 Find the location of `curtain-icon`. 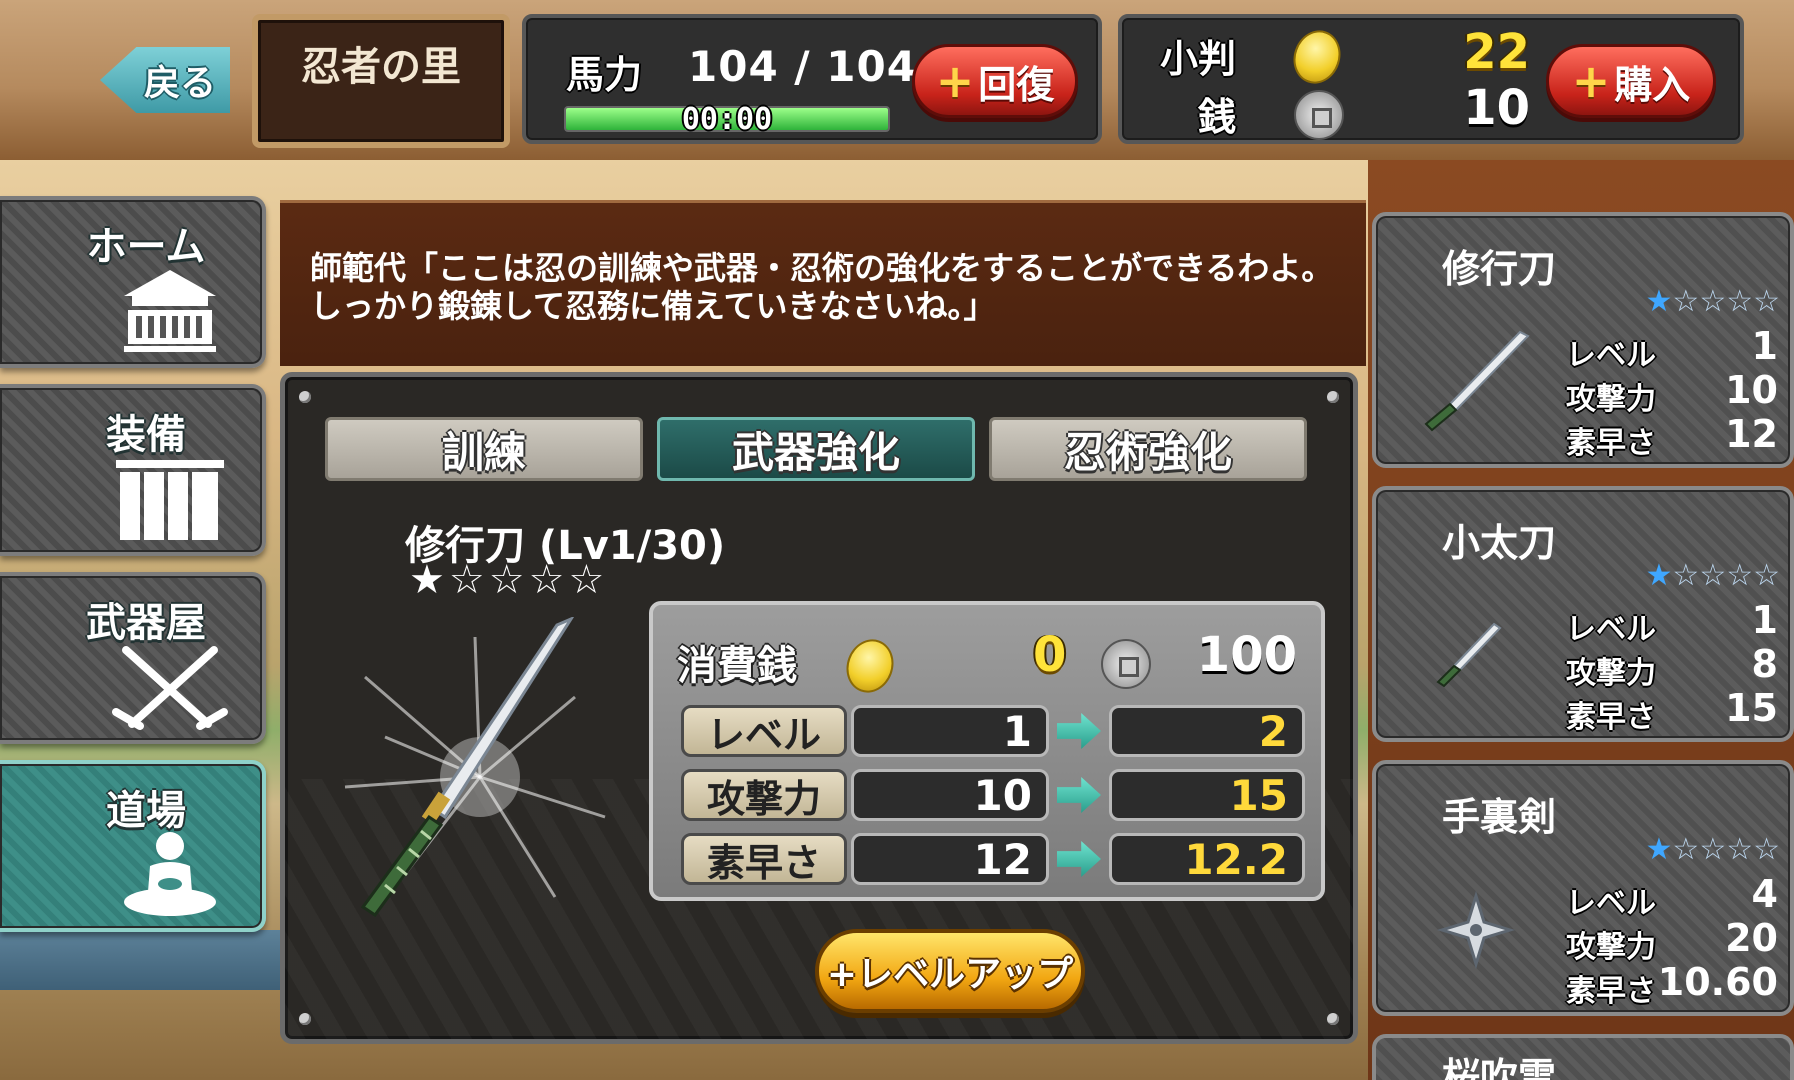

curtain-icon is located at coordinates (170, 500).